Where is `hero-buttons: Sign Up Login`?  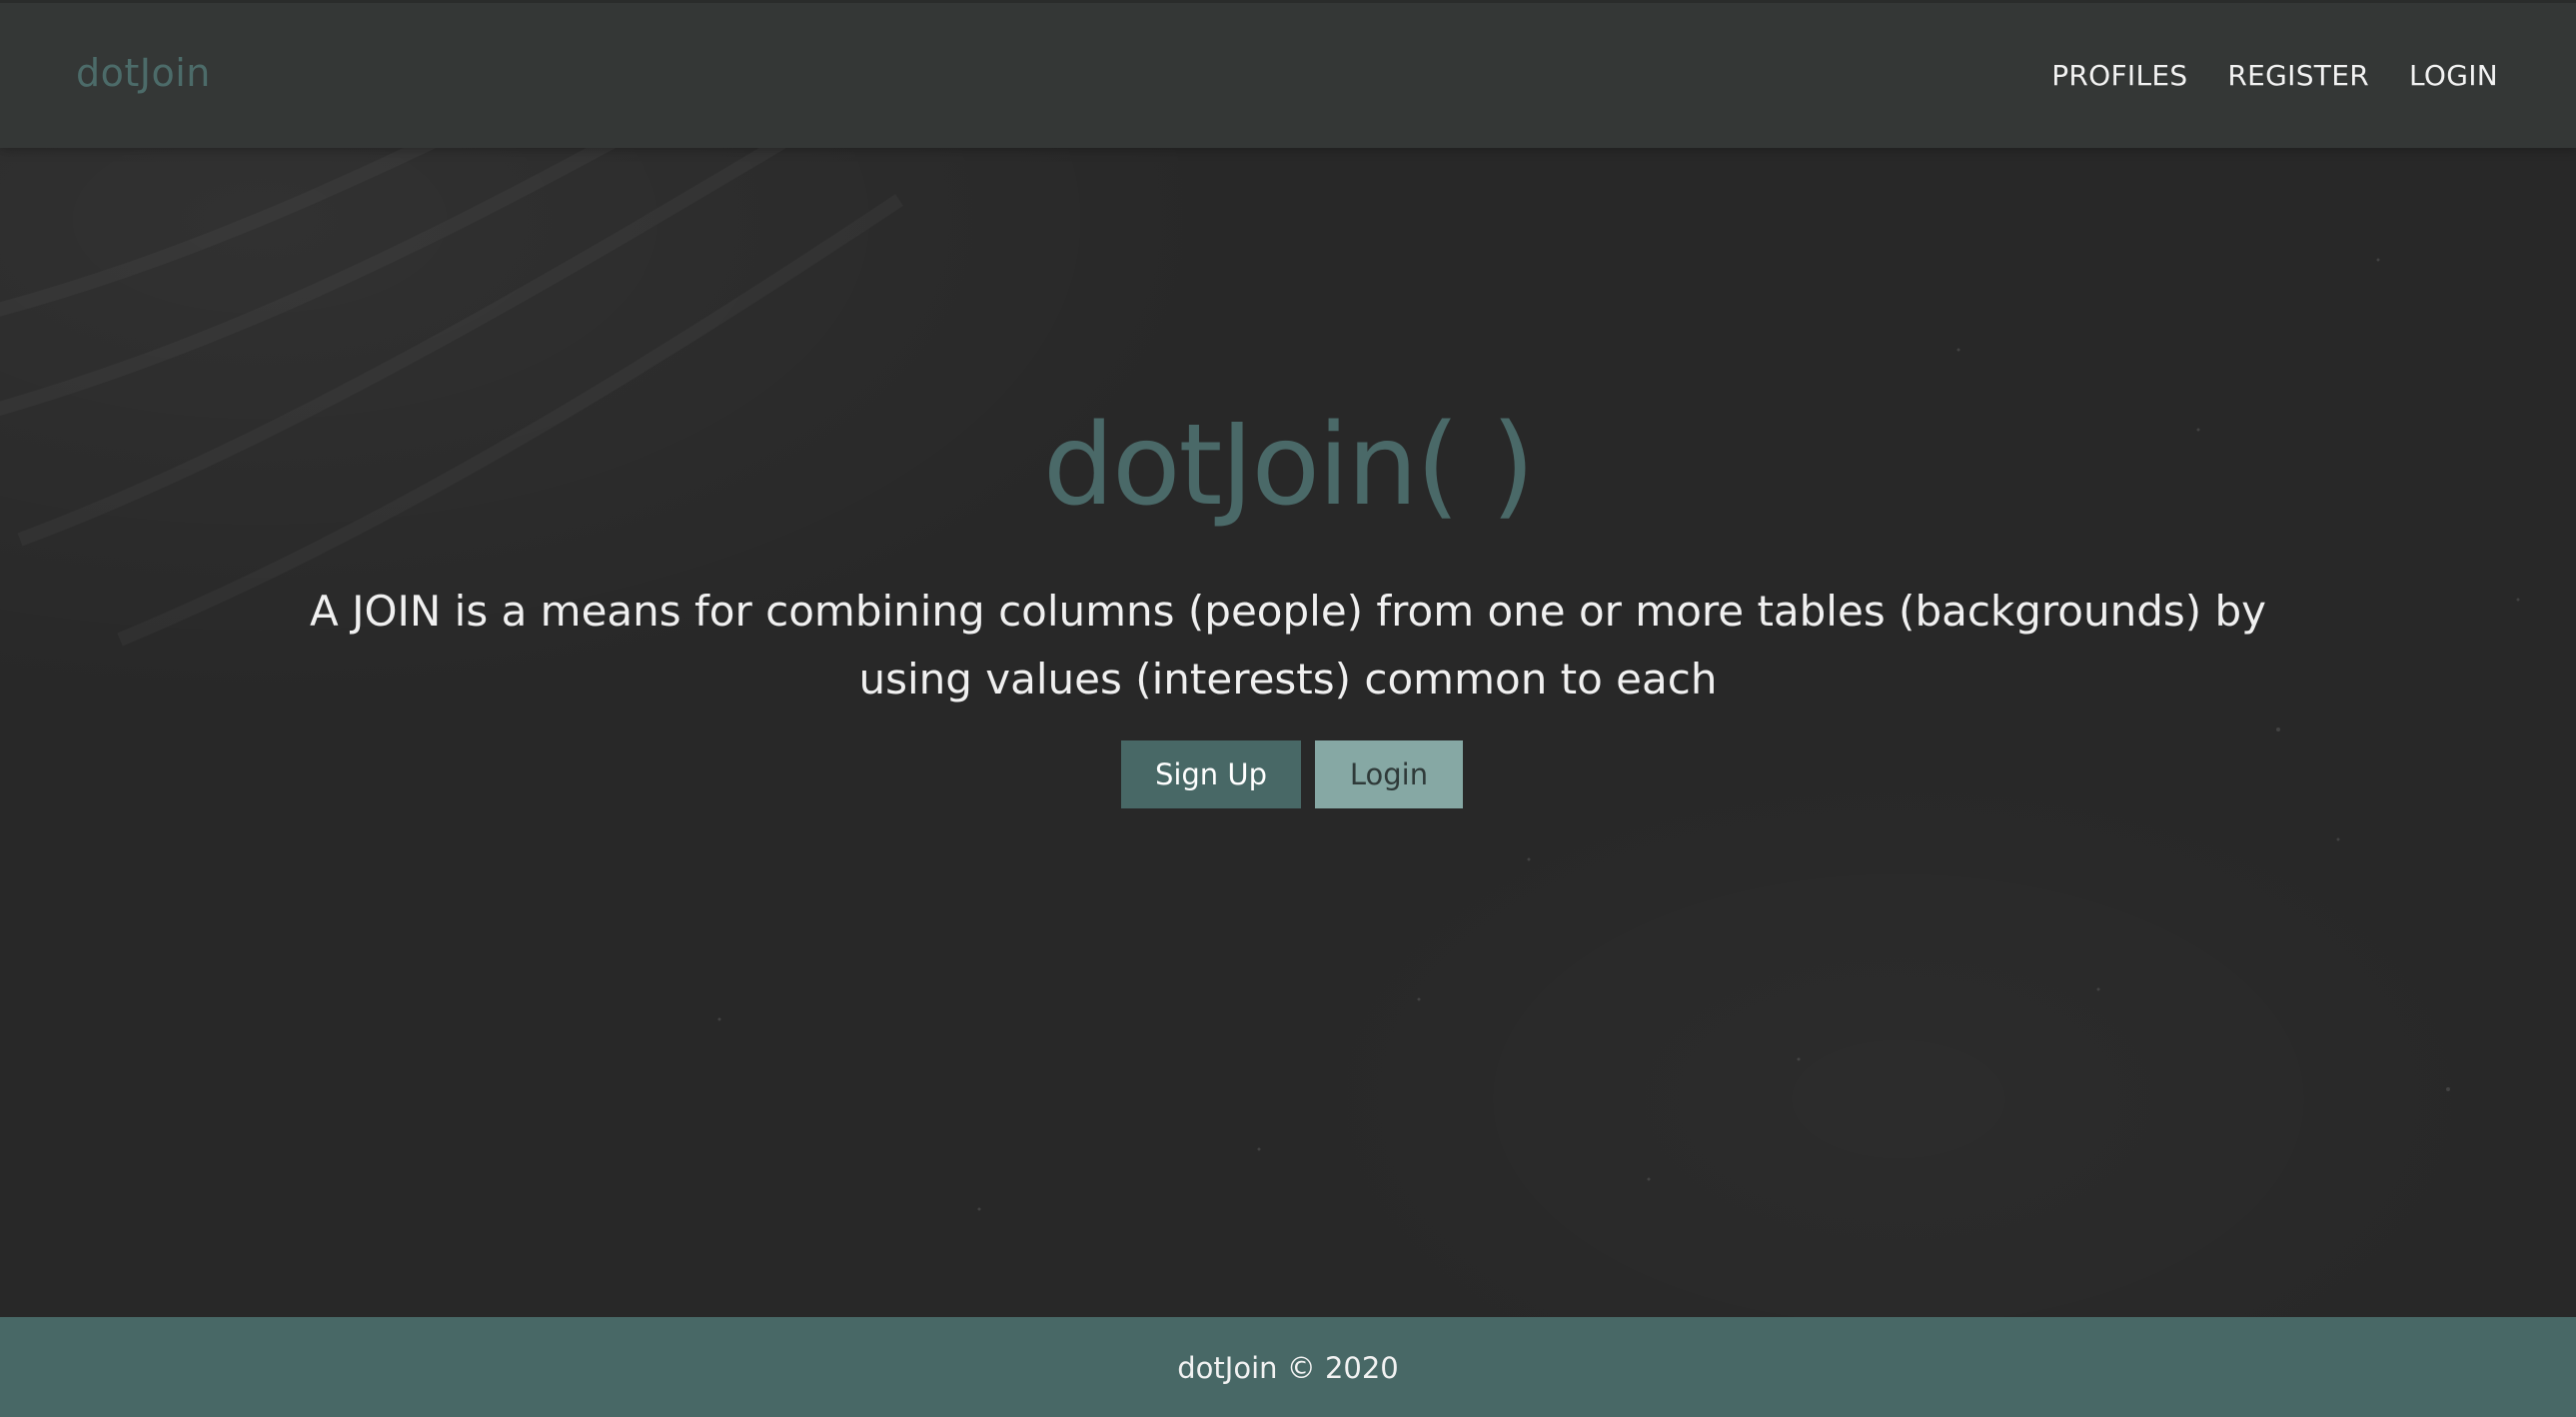 hero-buttons: Sign Up Login is located at coordinates (1288, 774).